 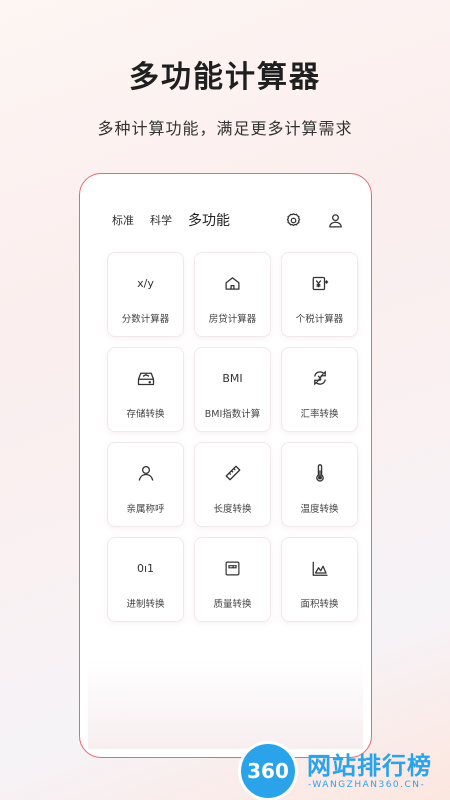 What do you see at coordinates (232, 473) in the screenshot?
I see `ruler-icon` at bounding box center [232, 473].